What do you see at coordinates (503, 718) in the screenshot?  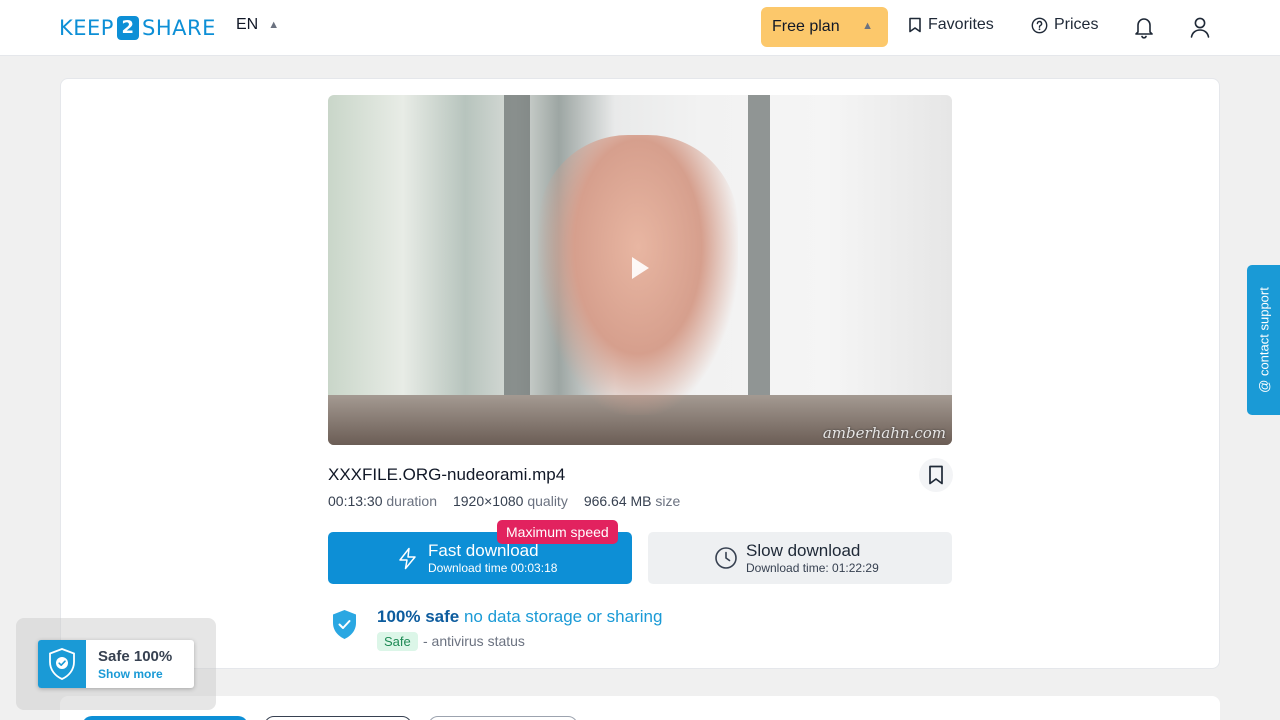 I see `tab-tertiary` at bounding box center [503, 718].